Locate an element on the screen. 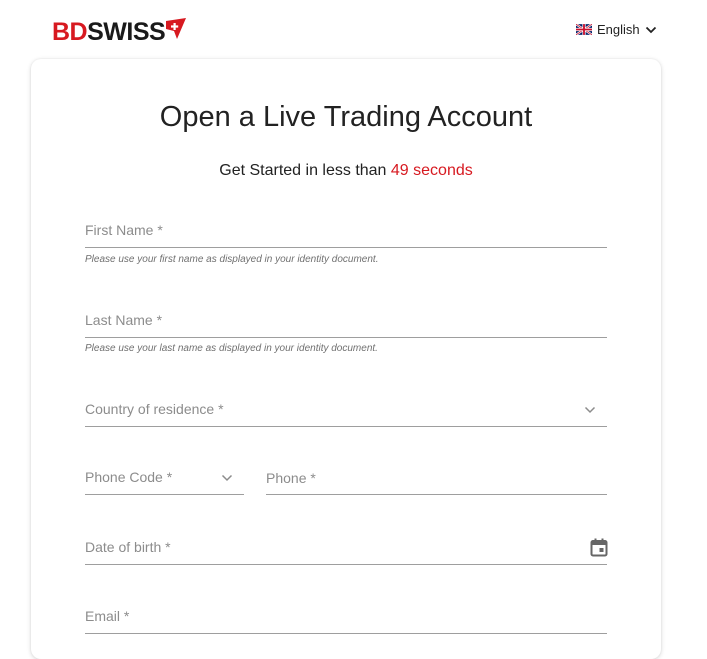  logo-text-bd: BD is located at coordinates (70, 32).